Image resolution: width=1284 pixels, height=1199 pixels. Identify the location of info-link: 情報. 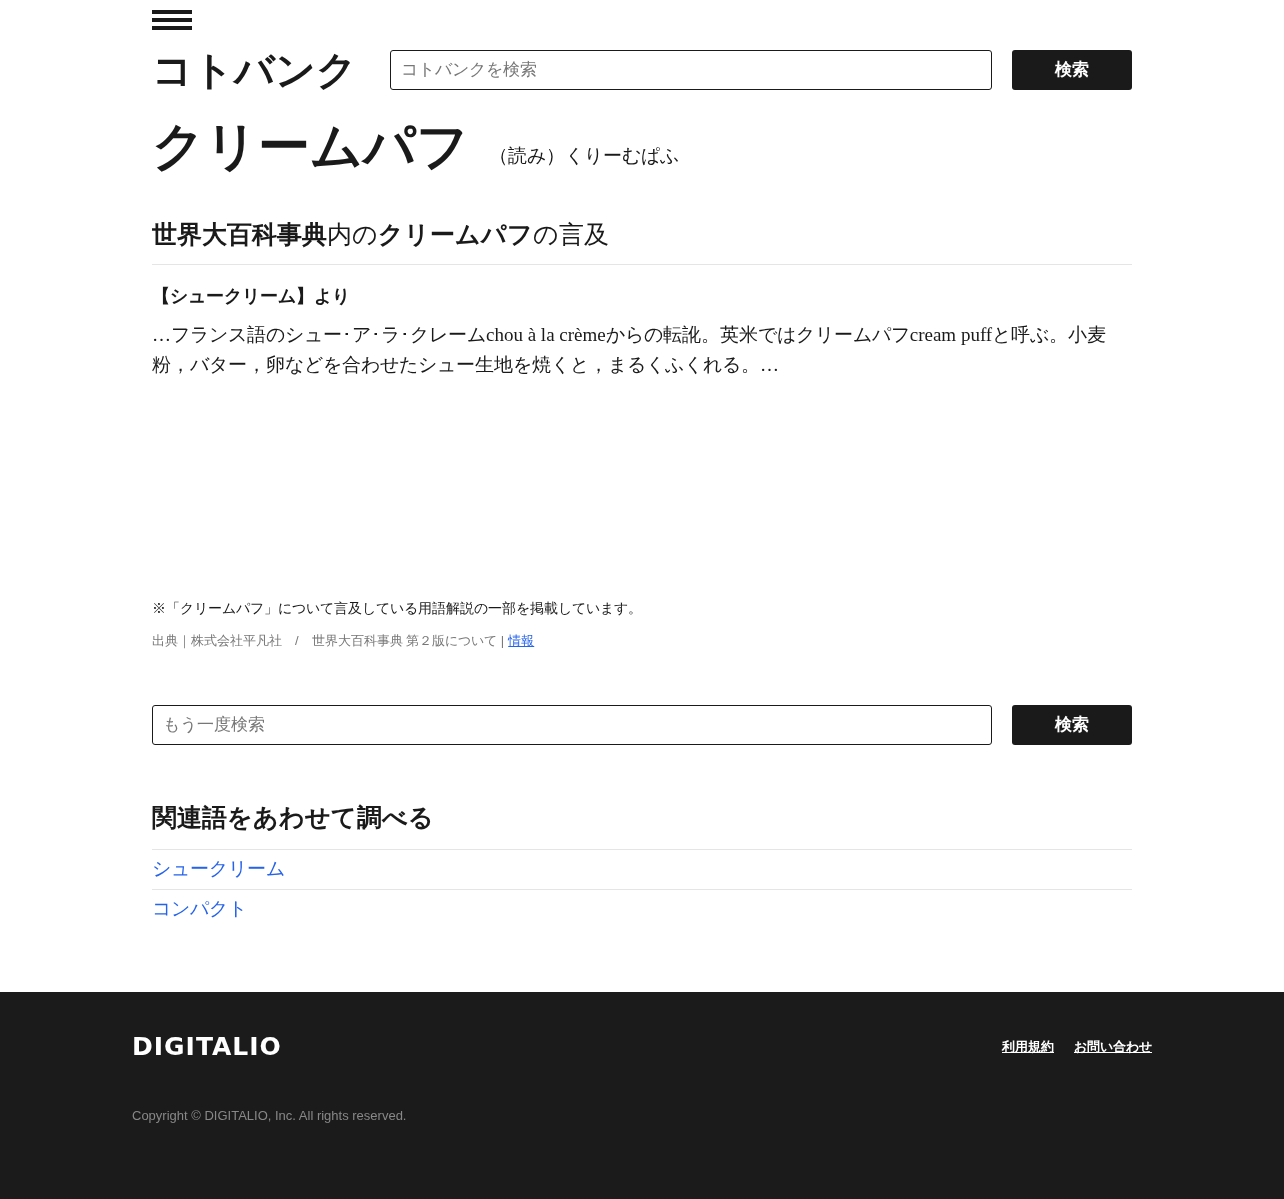
(521, 640).